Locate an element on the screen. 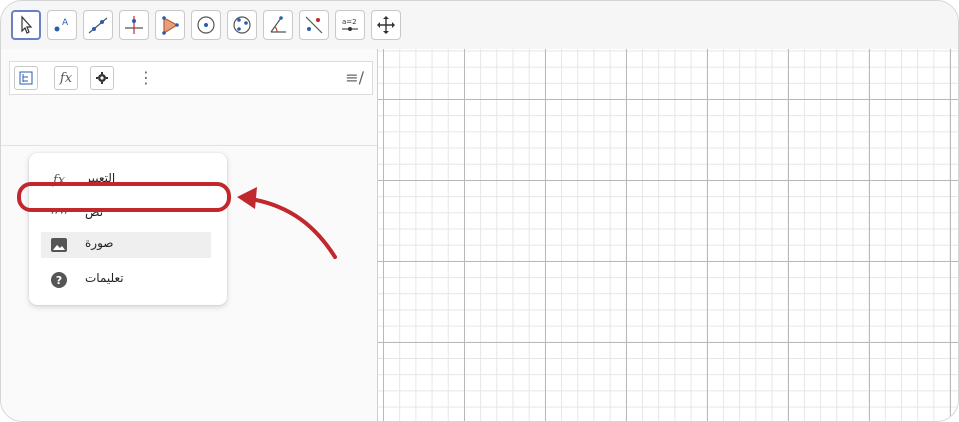 This screenshot has height=422, width=959. menu-item-help: ? تعليمات is located at coordinates (126, 280).